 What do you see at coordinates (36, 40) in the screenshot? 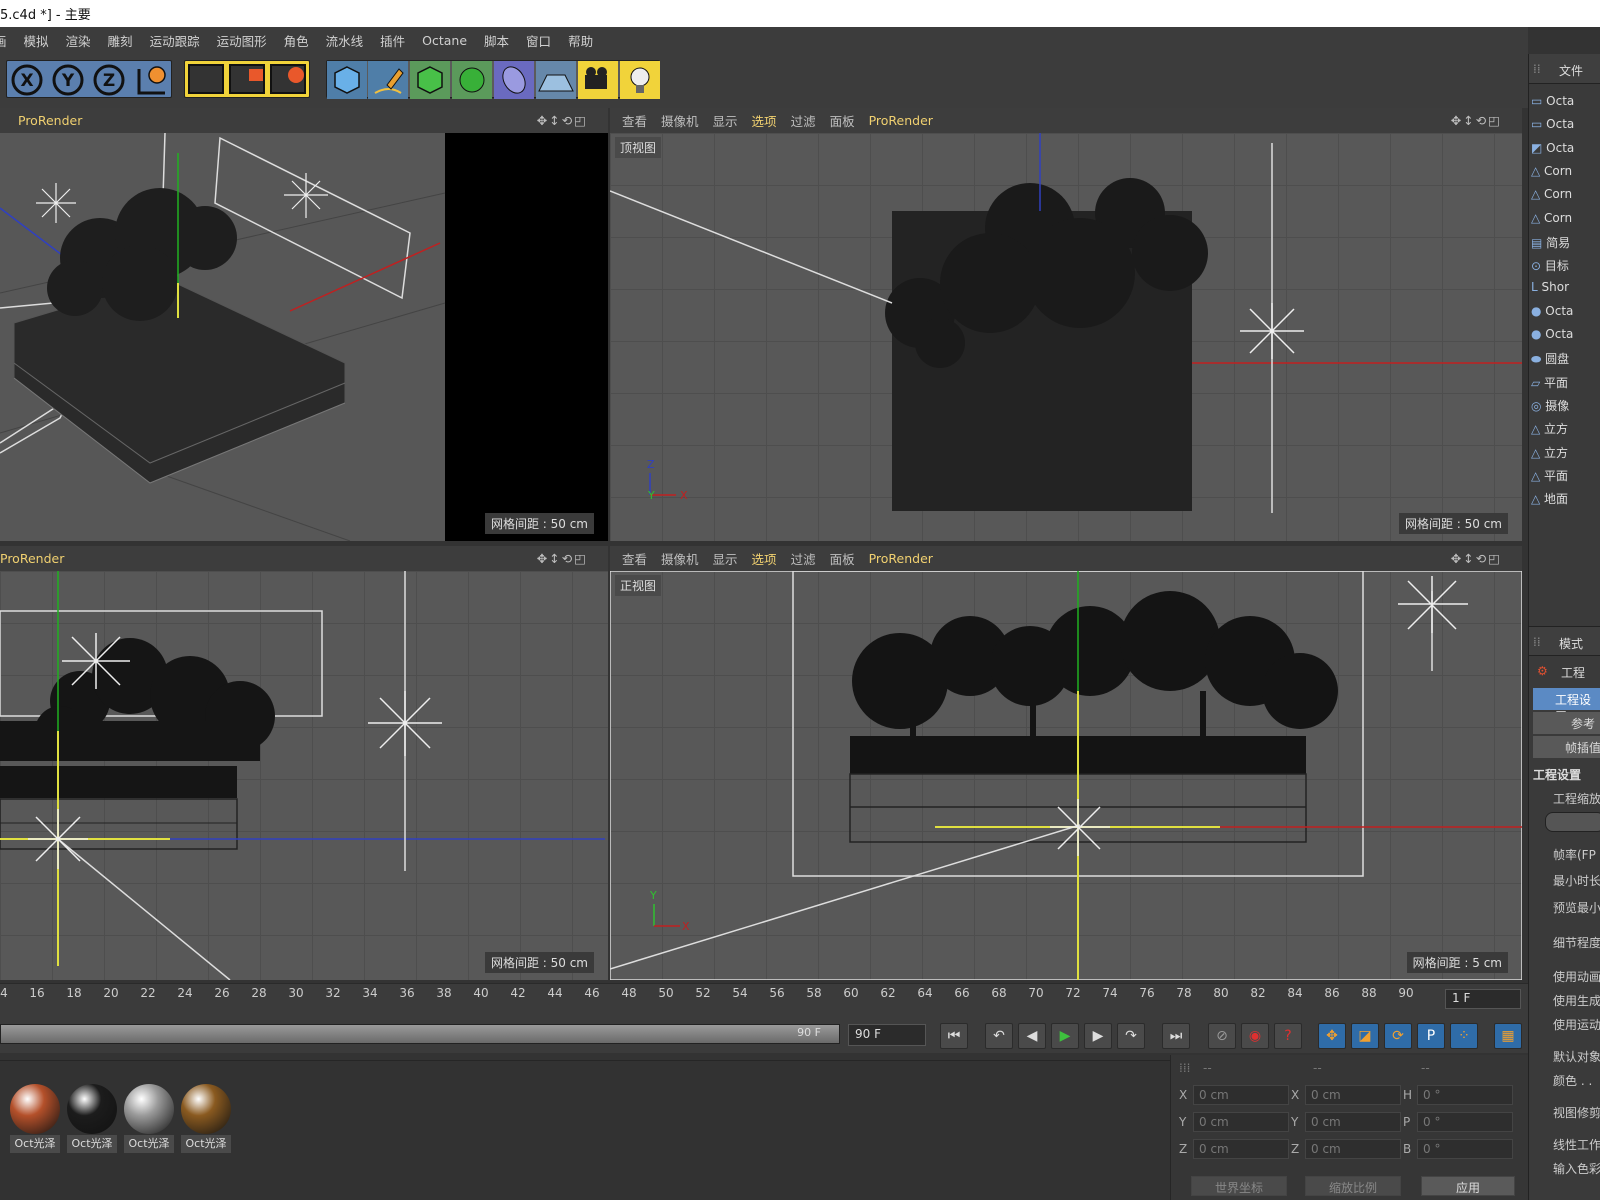
I see `menu-item-simulate: 模拟` at bounding box center [36, 40].